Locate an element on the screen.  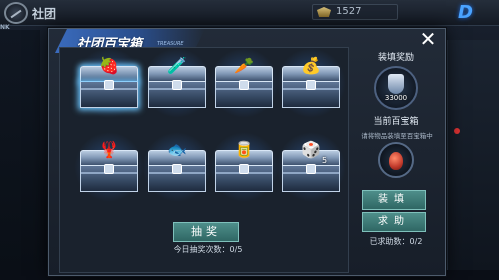
club-emblem-icon is located at coordinates (16, 13).